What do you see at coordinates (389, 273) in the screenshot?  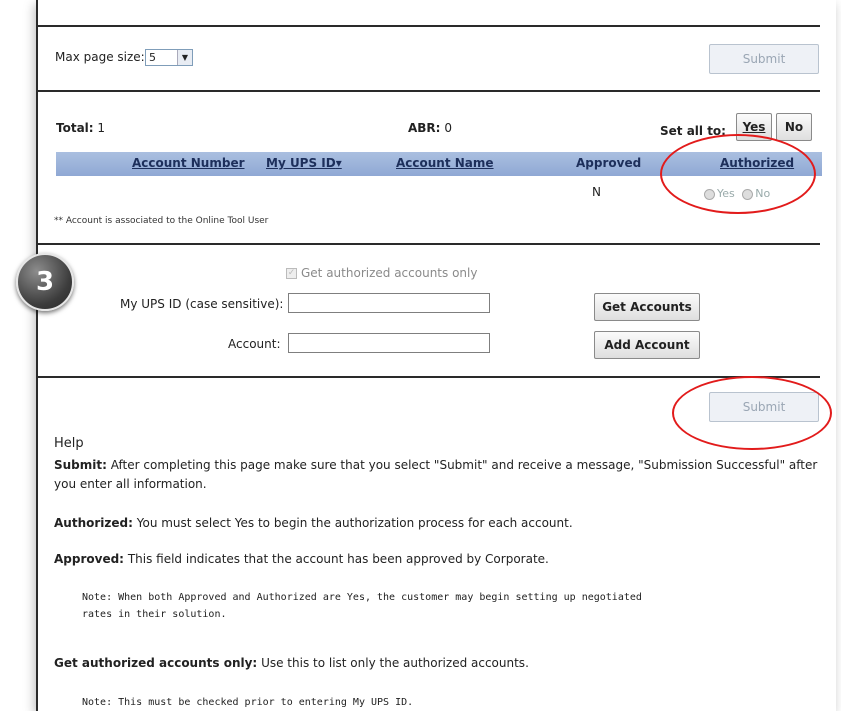 I see `authorized-only-label: Get authorized accounts only` at bounding box center [389, 273].